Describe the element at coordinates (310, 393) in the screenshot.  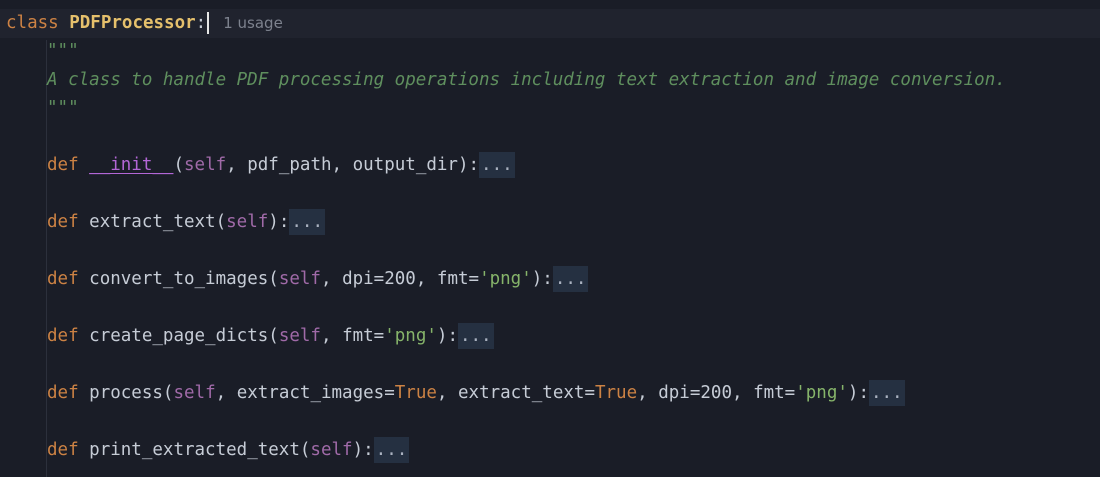
I see `parameter: extract_images` at that location.